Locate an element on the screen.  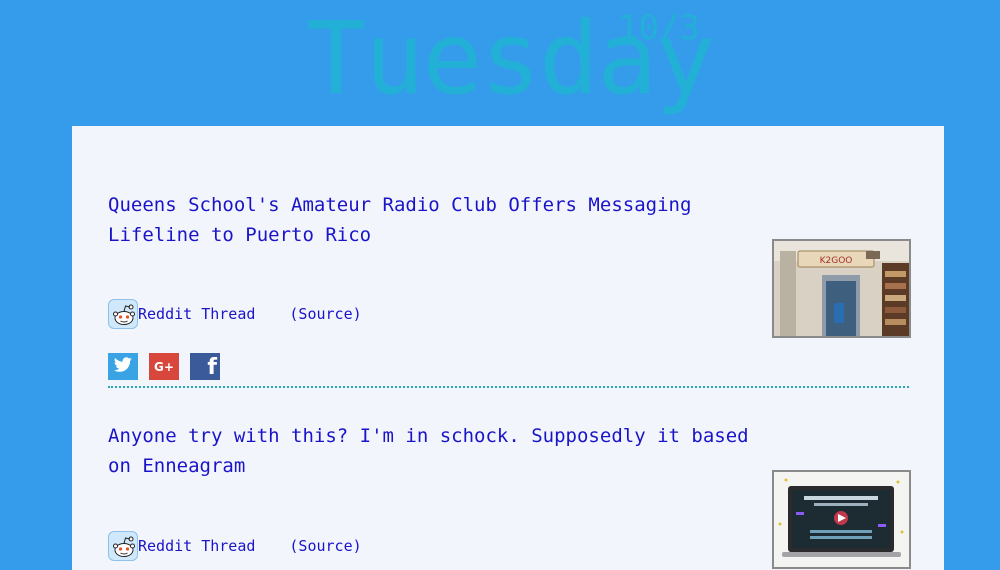
share-bar: G+ f is located at coordinates (164, 366).